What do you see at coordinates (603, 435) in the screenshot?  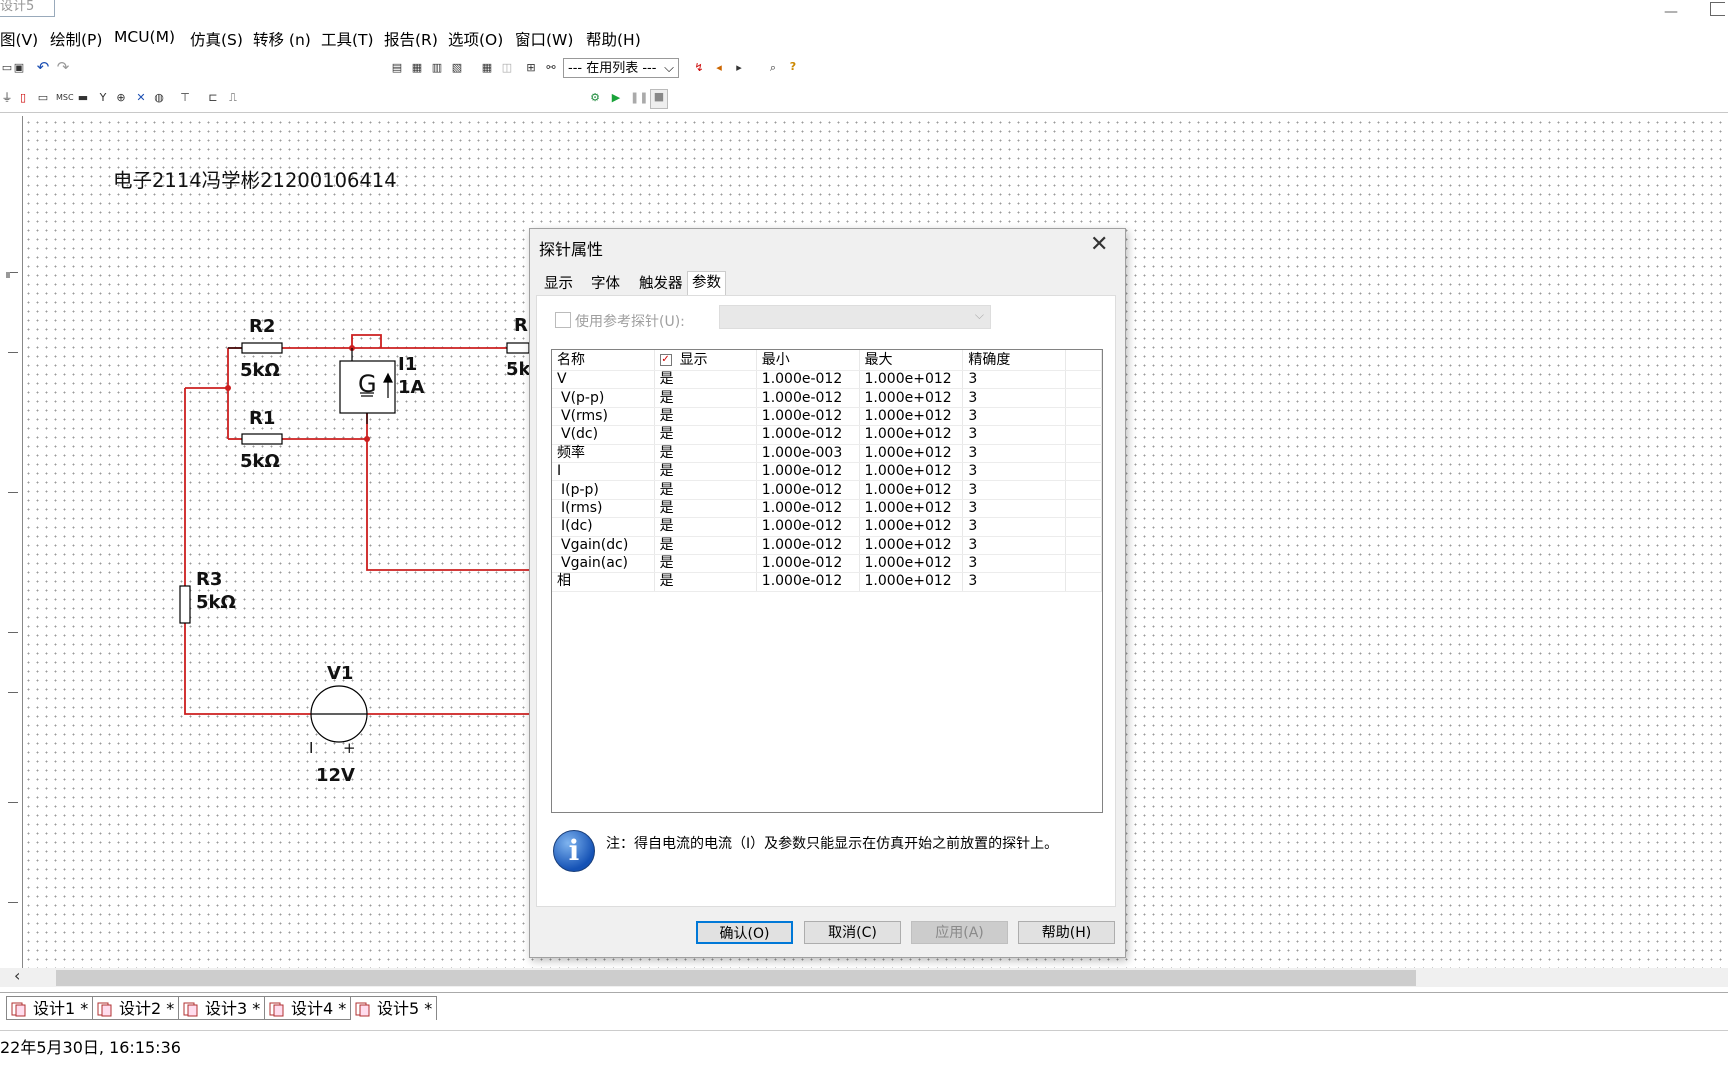 I see `cell-name: V(dc)` at bounding box center [603, 435].